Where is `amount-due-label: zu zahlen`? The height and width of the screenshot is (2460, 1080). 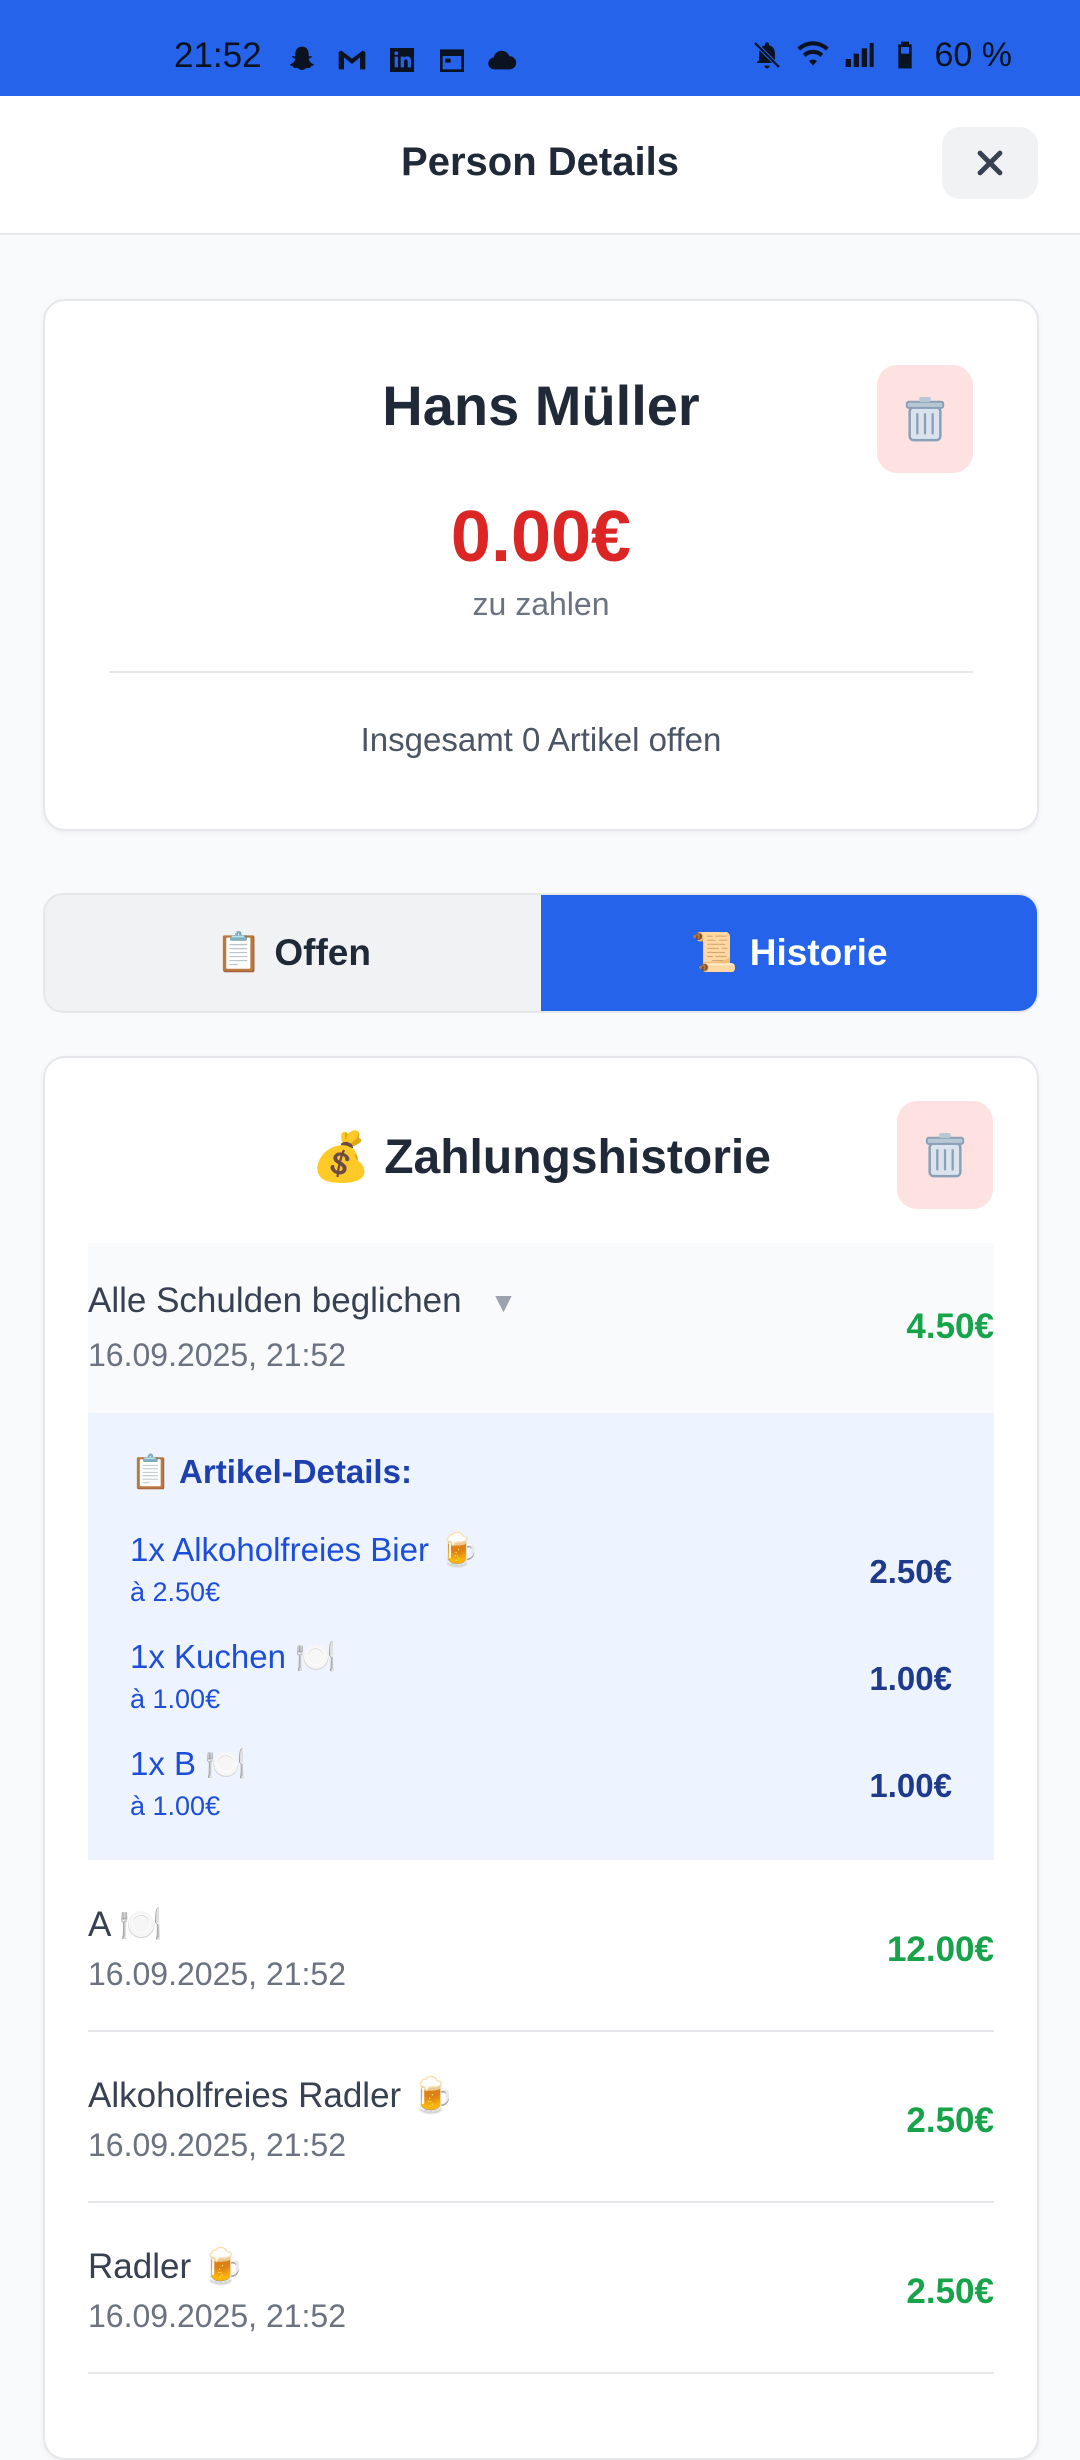
amount-due-label: zu zahlen is located at coordinates (541, 604).